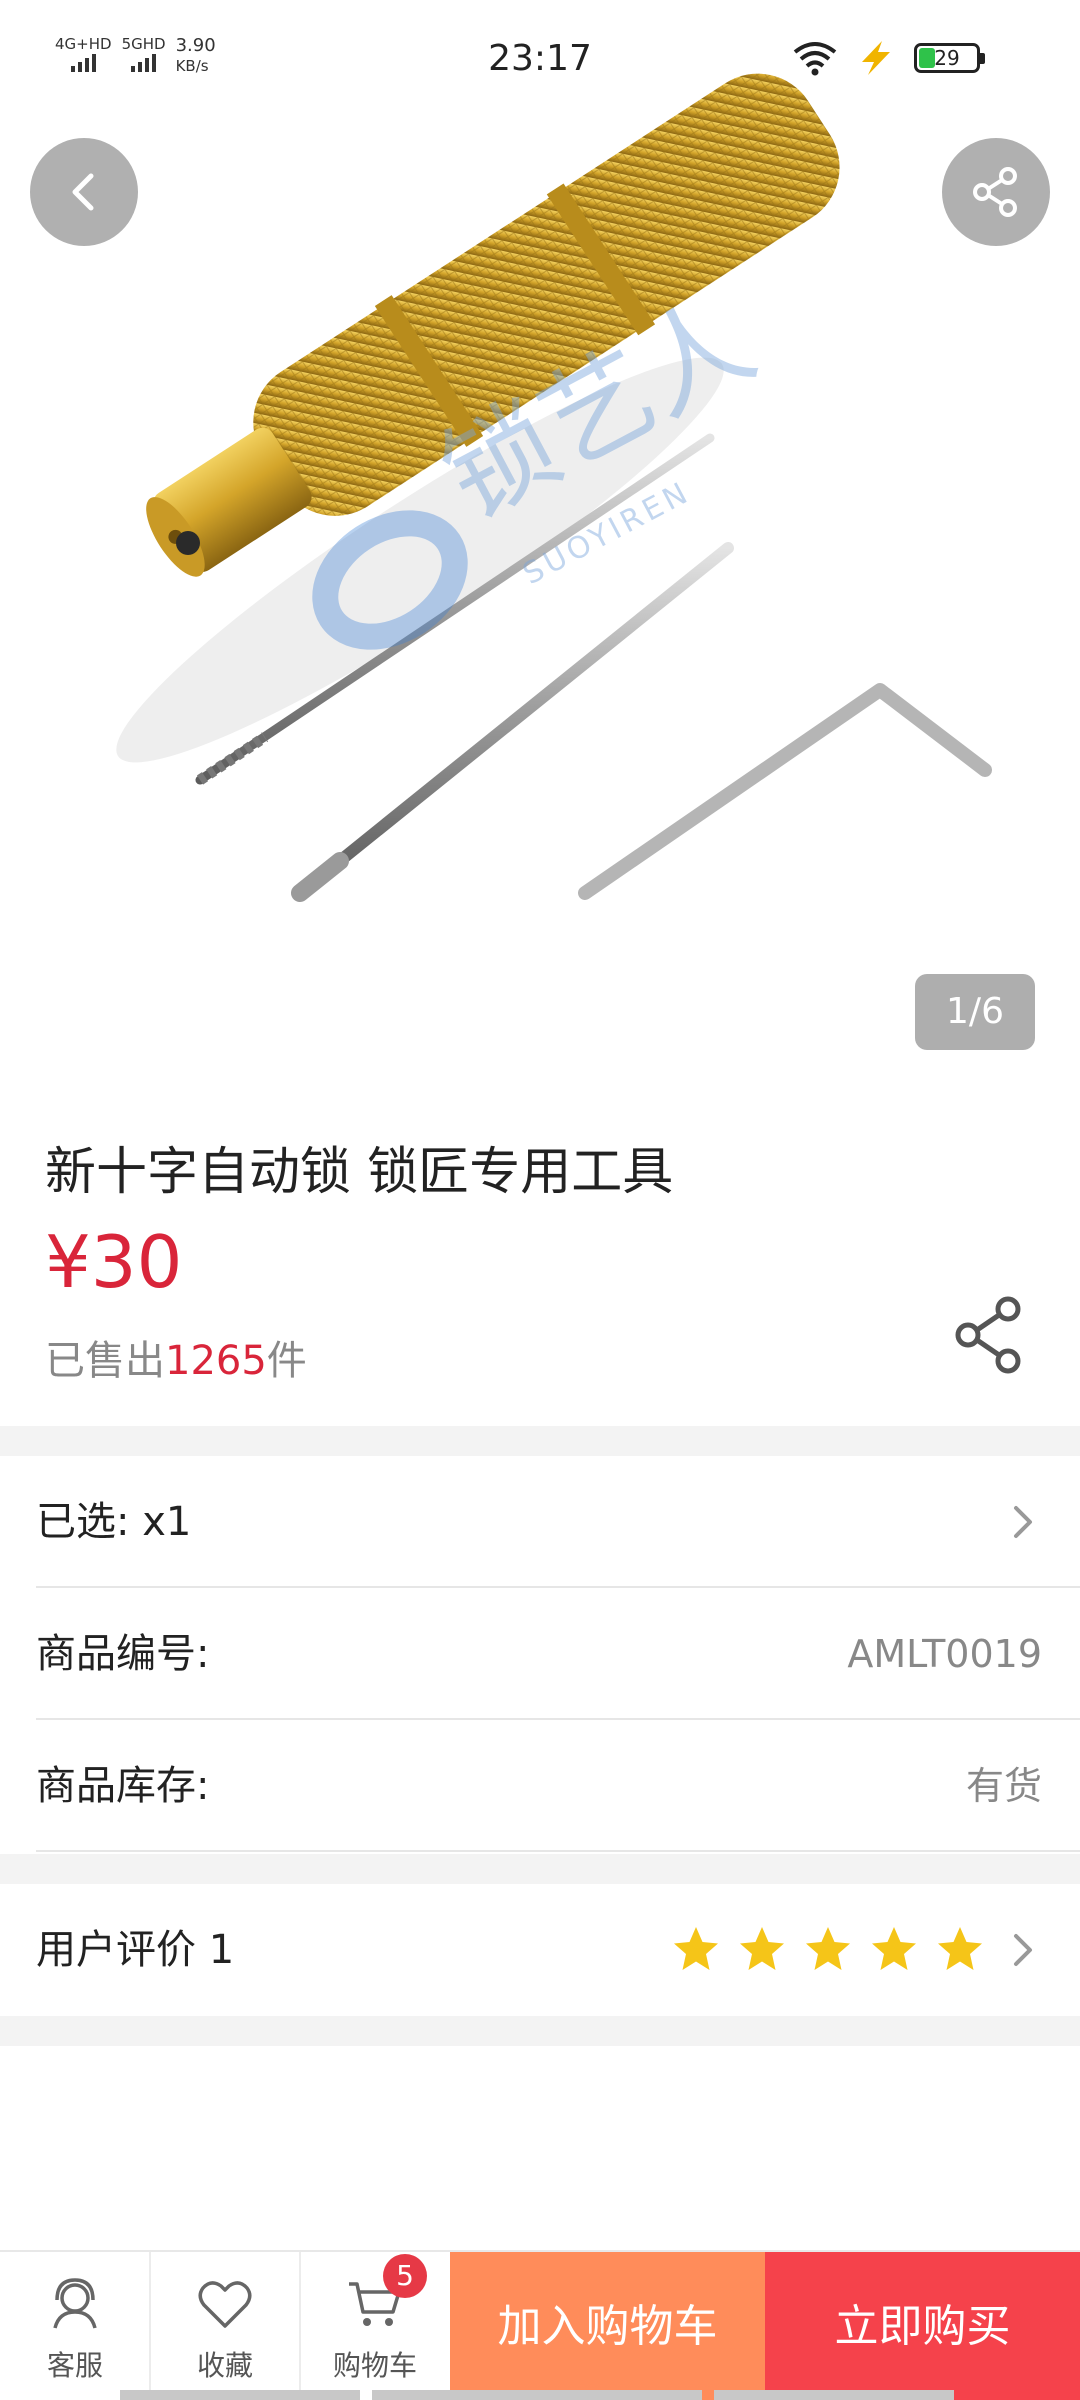  I want to click on status-icons: 29, so click(888, 58).